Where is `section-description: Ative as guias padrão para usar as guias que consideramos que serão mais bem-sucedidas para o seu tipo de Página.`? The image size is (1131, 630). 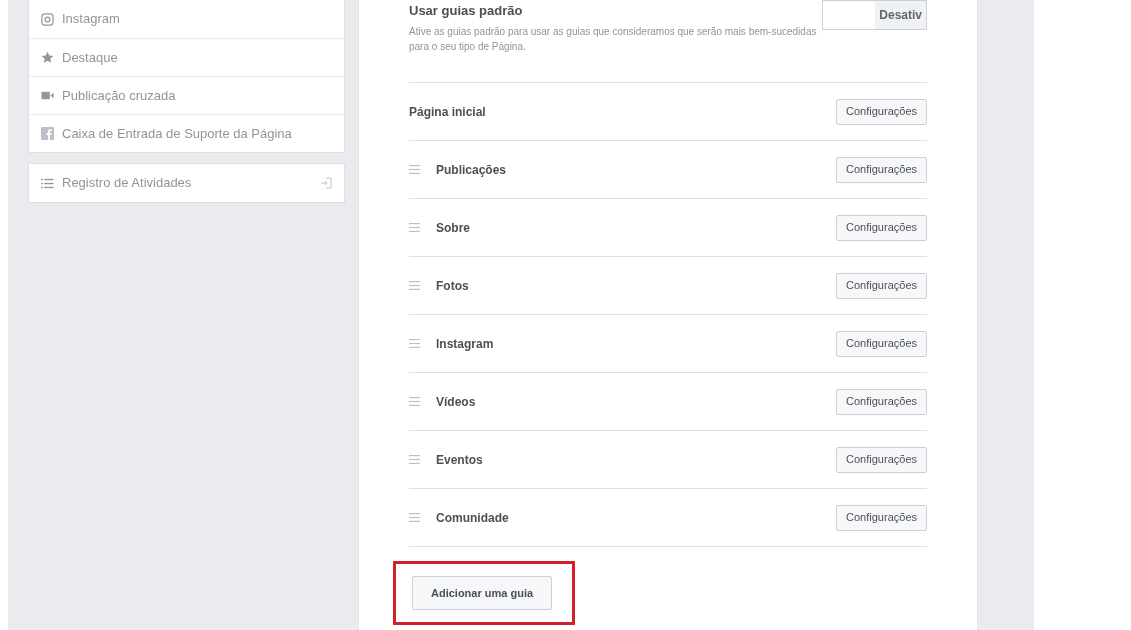
section-description: Ative as guias padrão para usar as guias que consideramos que serão mais bem-sucedidas para o seu tipo de Página. is located at coordinates (613, 39).